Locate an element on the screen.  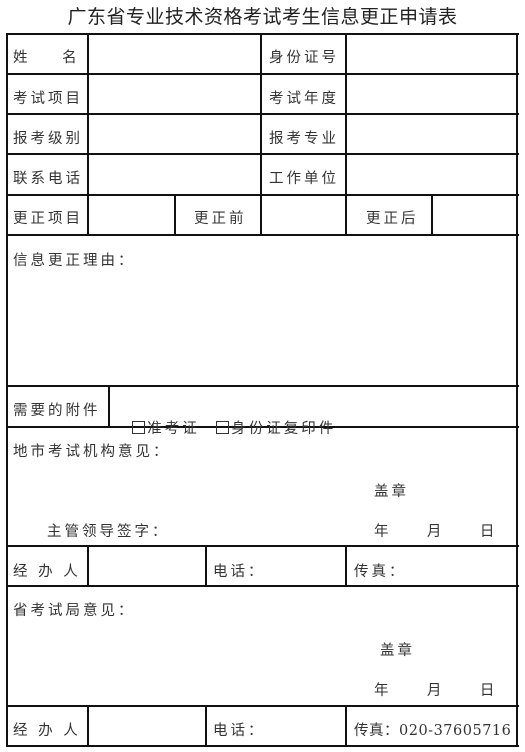
province-seal-label: 盖章 is located at coordinates (397, 651).